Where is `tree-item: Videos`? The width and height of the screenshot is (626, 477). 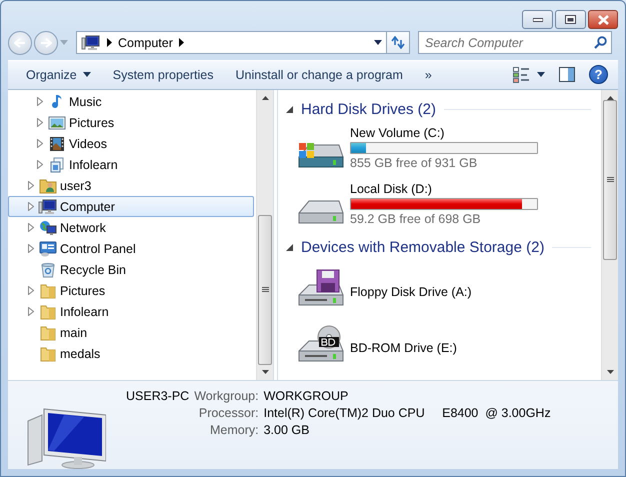 tree-item: Videos is located at coordinates (131, 143).